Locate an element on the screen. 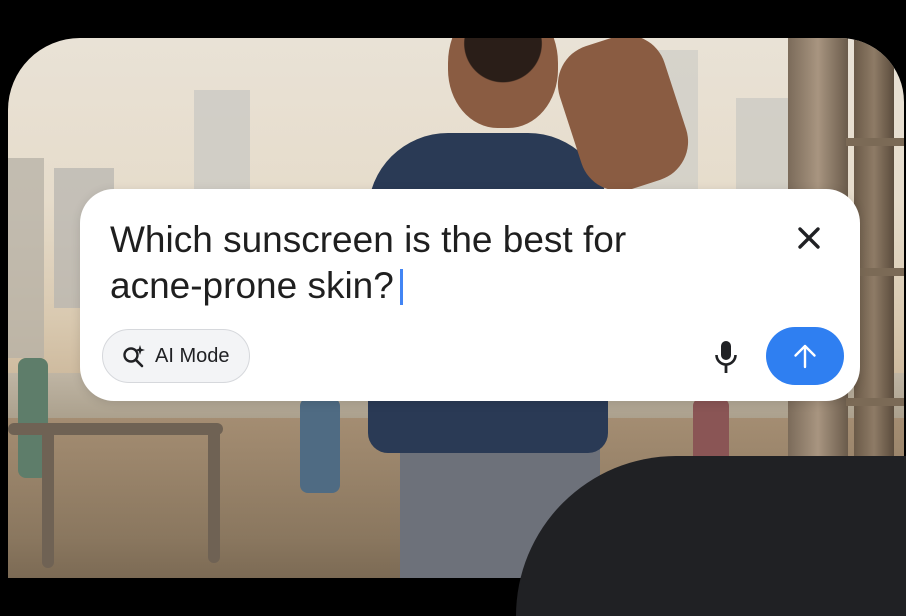 This screenshot has height=616, width=906. send-button is located at coordinates (805, 356).